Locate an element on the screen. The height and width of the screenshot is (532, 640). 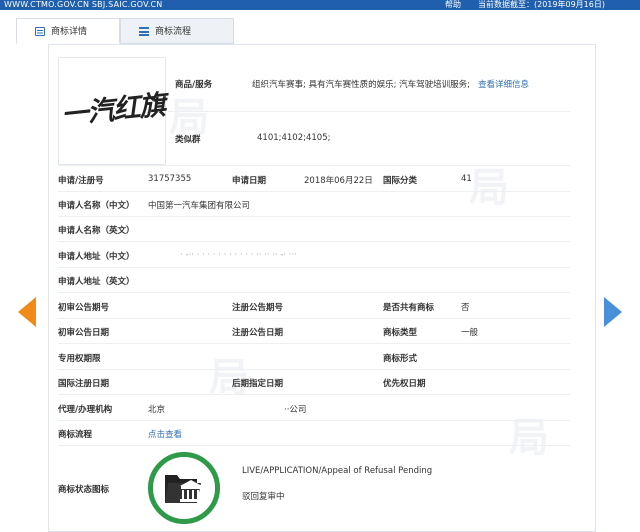
international-class-label: 国际分类 is located at coordinates (400, 181).